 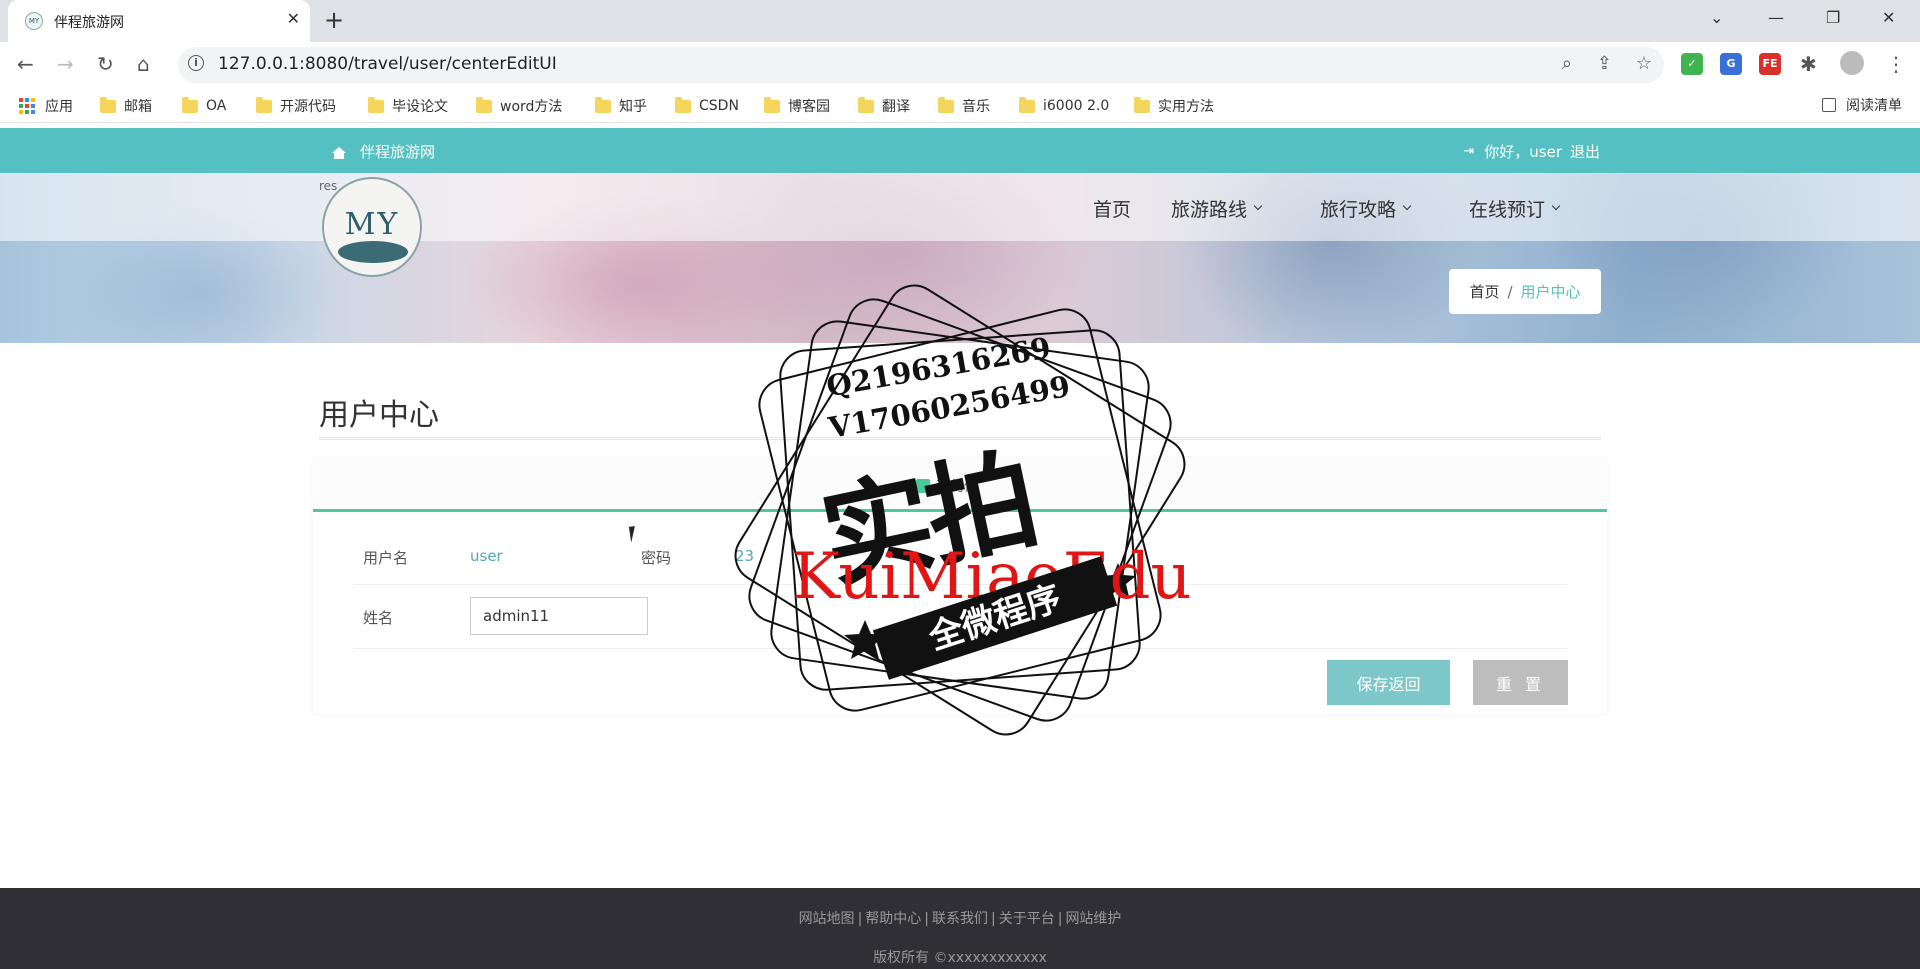 I want to click on nav-item-guides: 旅行攻略, so click(x=1366, y=208).